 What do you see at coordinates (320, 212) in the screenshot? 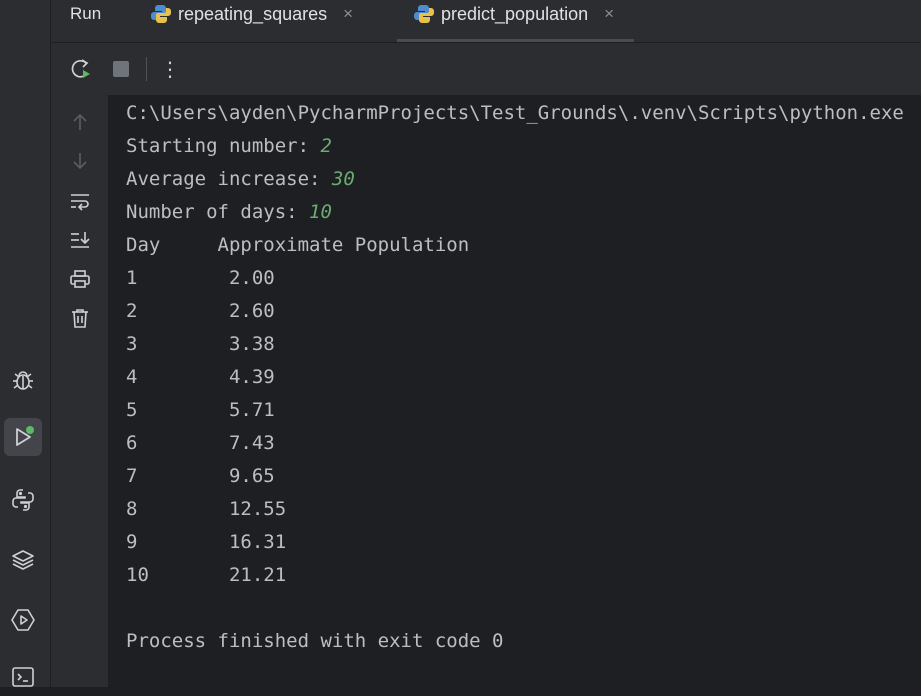
I see `user-input-value: 10` at bounding box center [320, 212].